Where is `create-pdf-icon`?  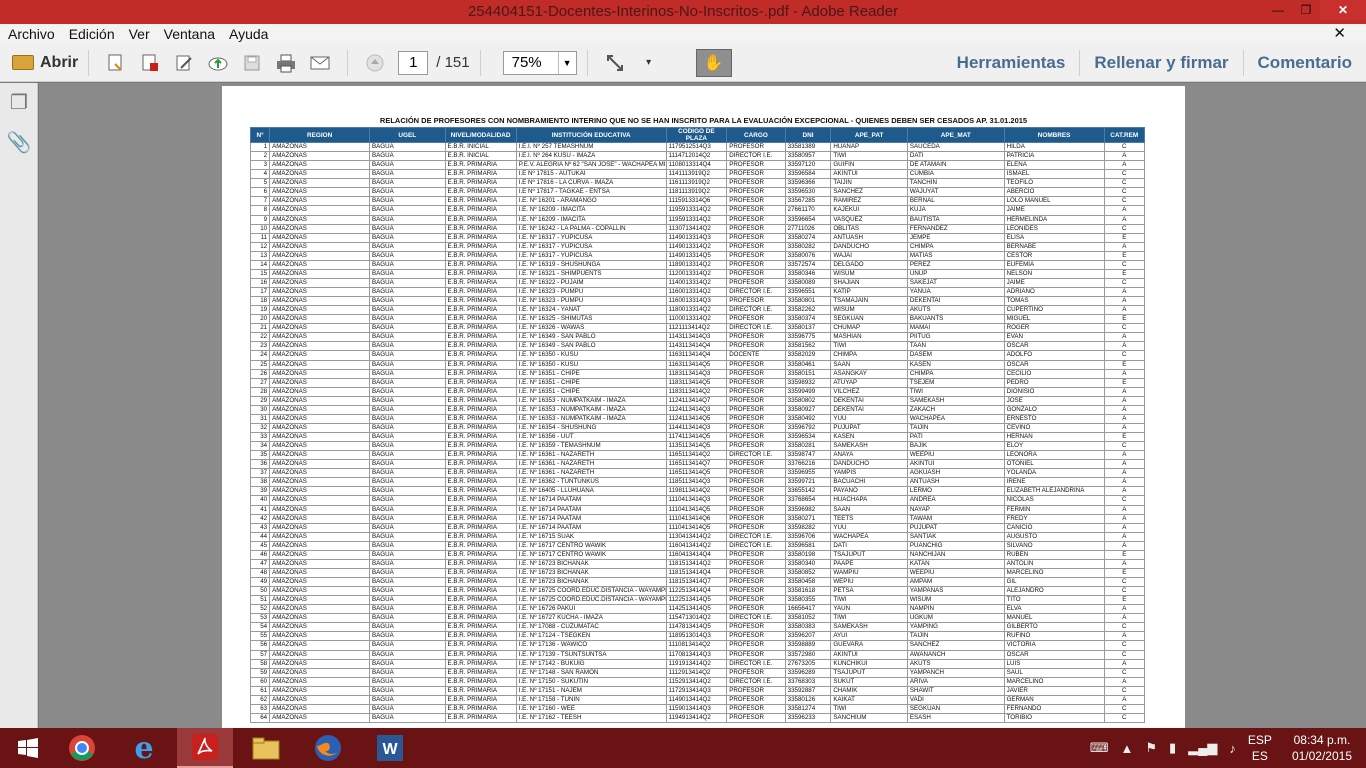 create-pdf-icon is located at coordinates (116, 63).